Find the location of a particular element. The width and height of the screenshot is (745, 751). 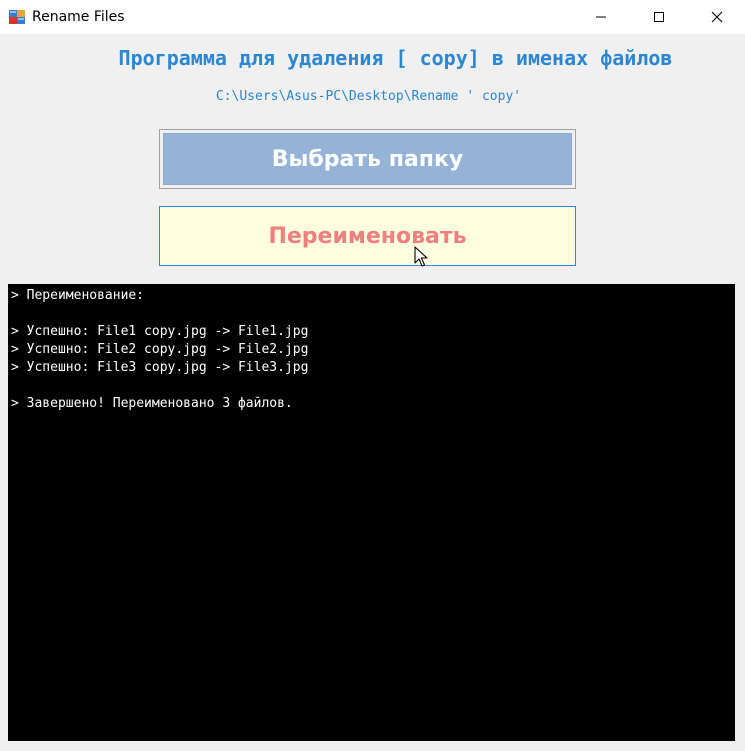

console-line: > Успешно: File2 copy.jpg -> File2.jpg is located at coordinates (160, 349).